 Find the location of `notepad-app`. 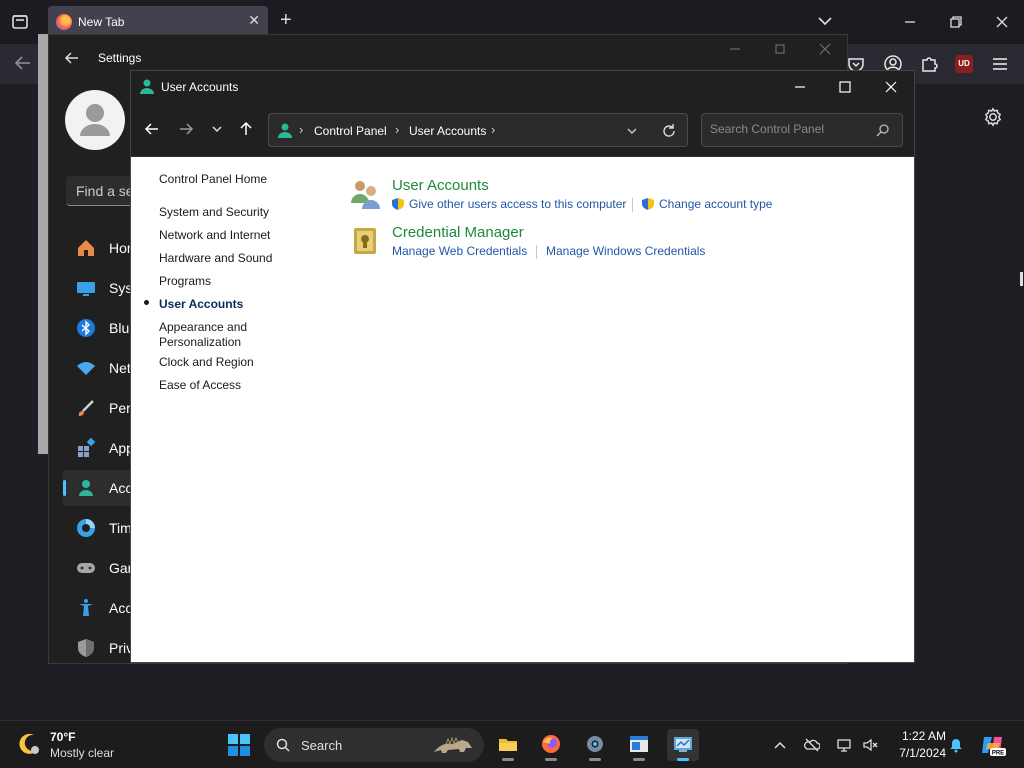

notepad-app is located at coordinates (639, 745).